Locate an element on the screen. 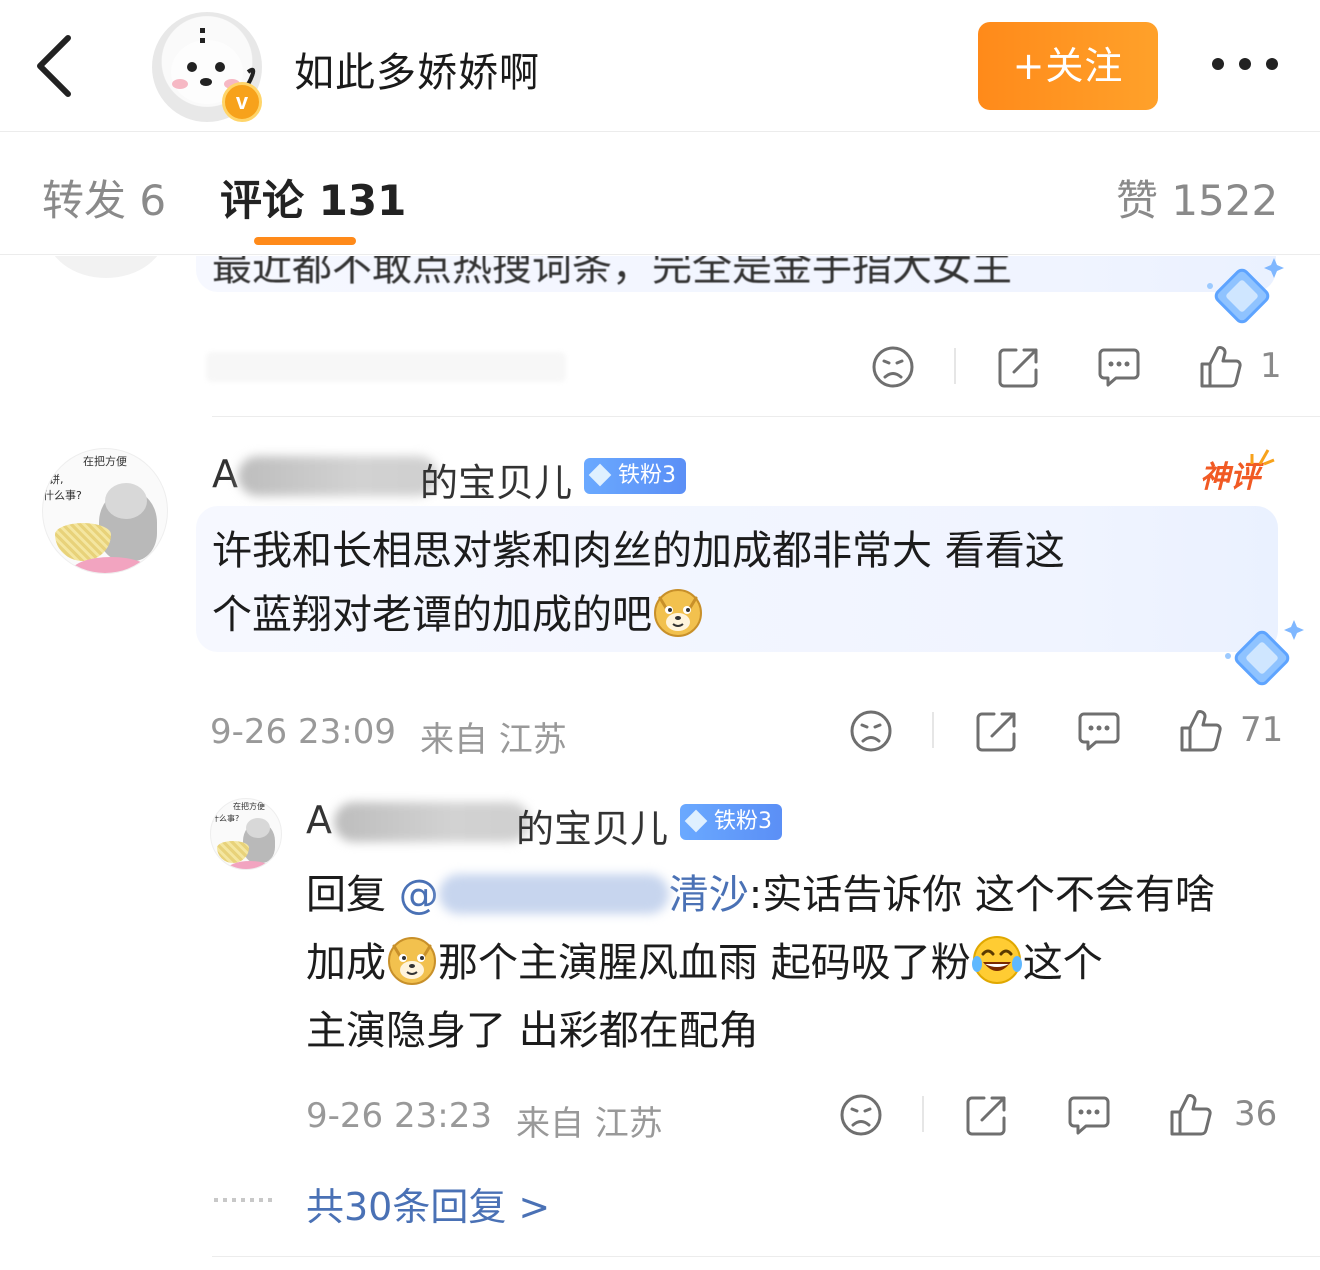  tab-likes: 赞 1522 is located at coordinates (1197, 197).